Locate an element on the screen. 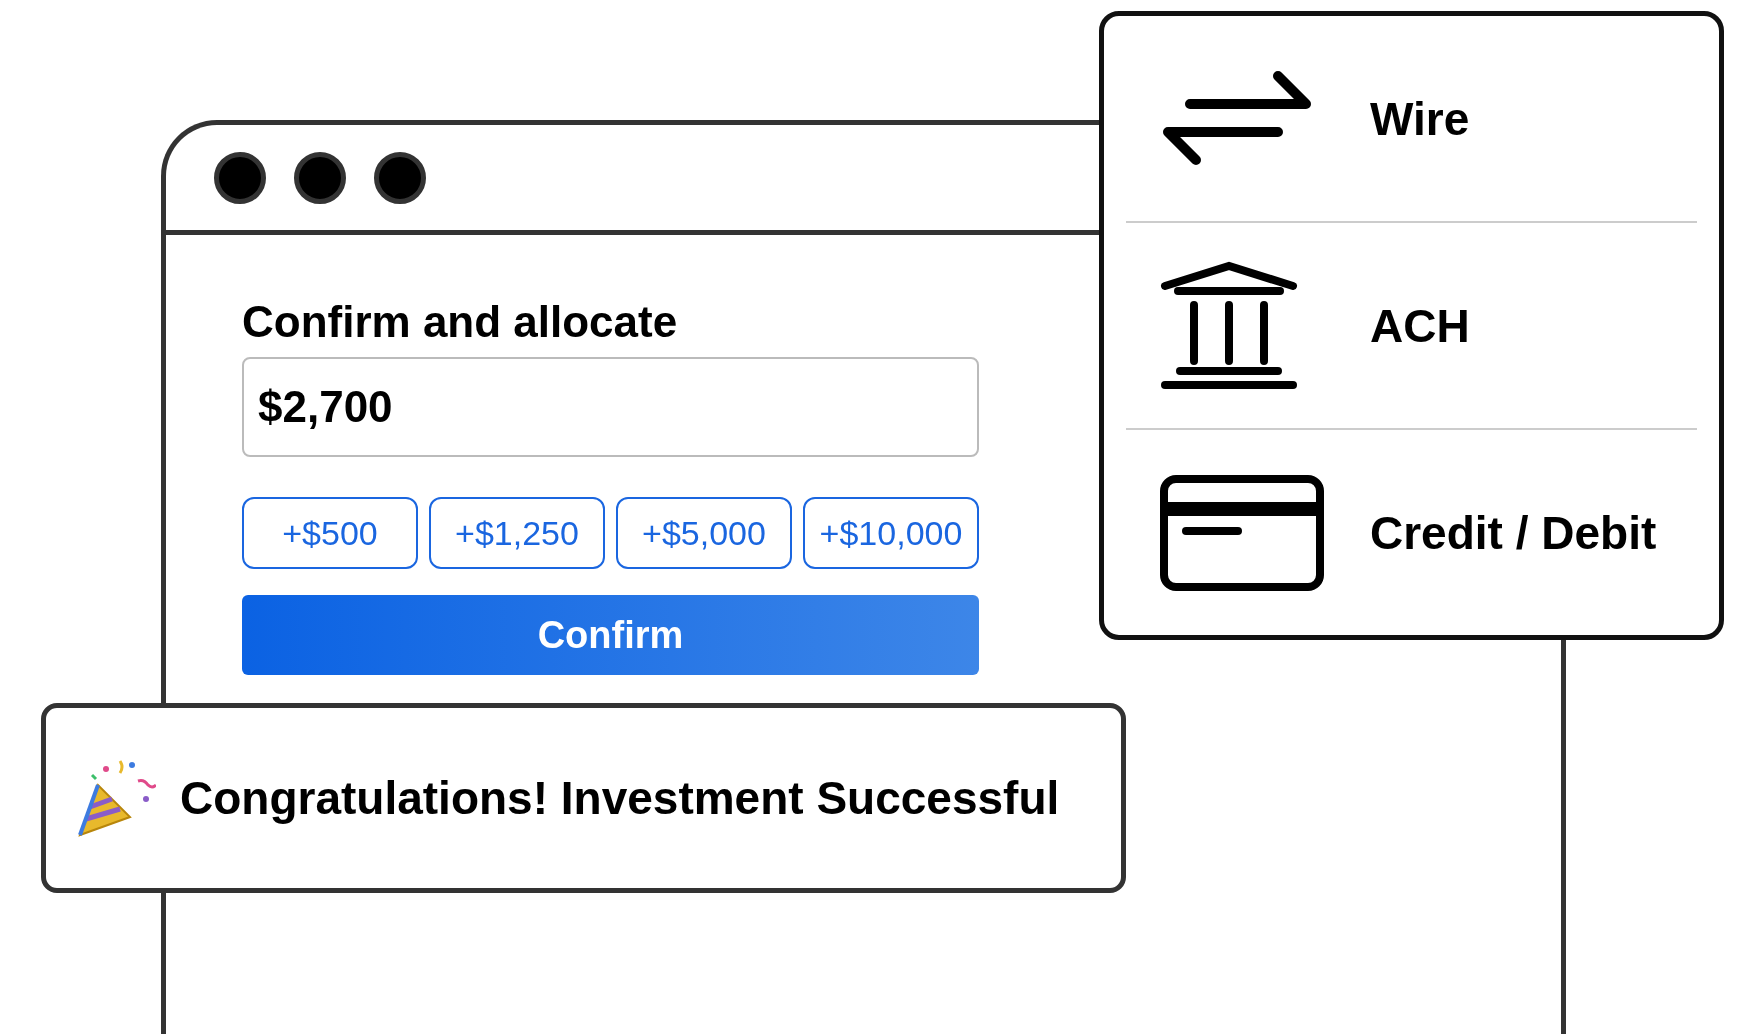 Image resolution: width=1738 pixels, height=1034 pixels. toast-message: Congratulations! Investment Successful is located at coordinates (620, 798).